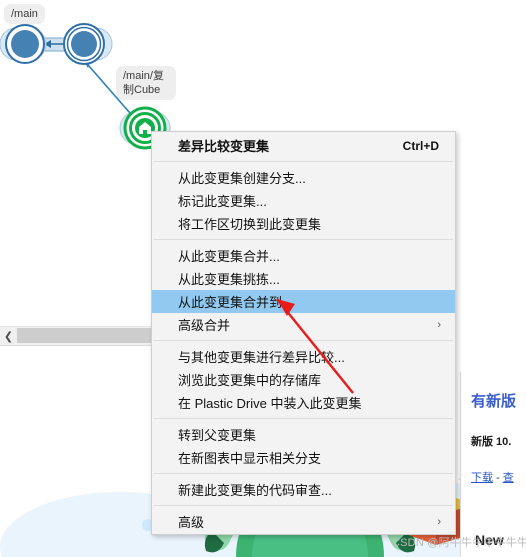 This screenshot has height=557, width=526. I want to click on download-link: 下载, so click(482, 478).